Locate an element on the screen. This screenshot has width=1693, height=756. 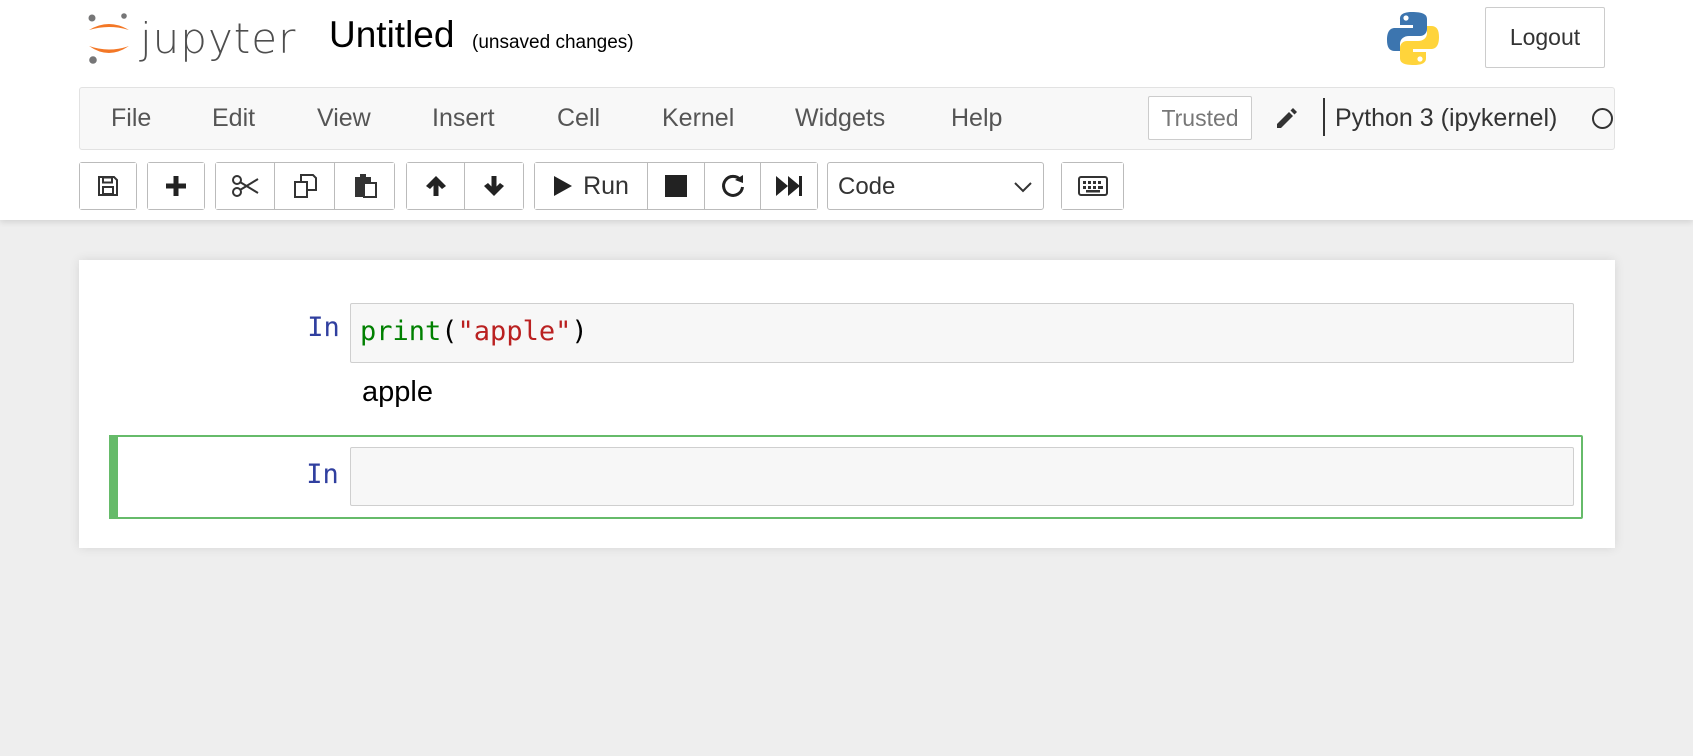
insert-cell-button is located at coordinates (176, 186).